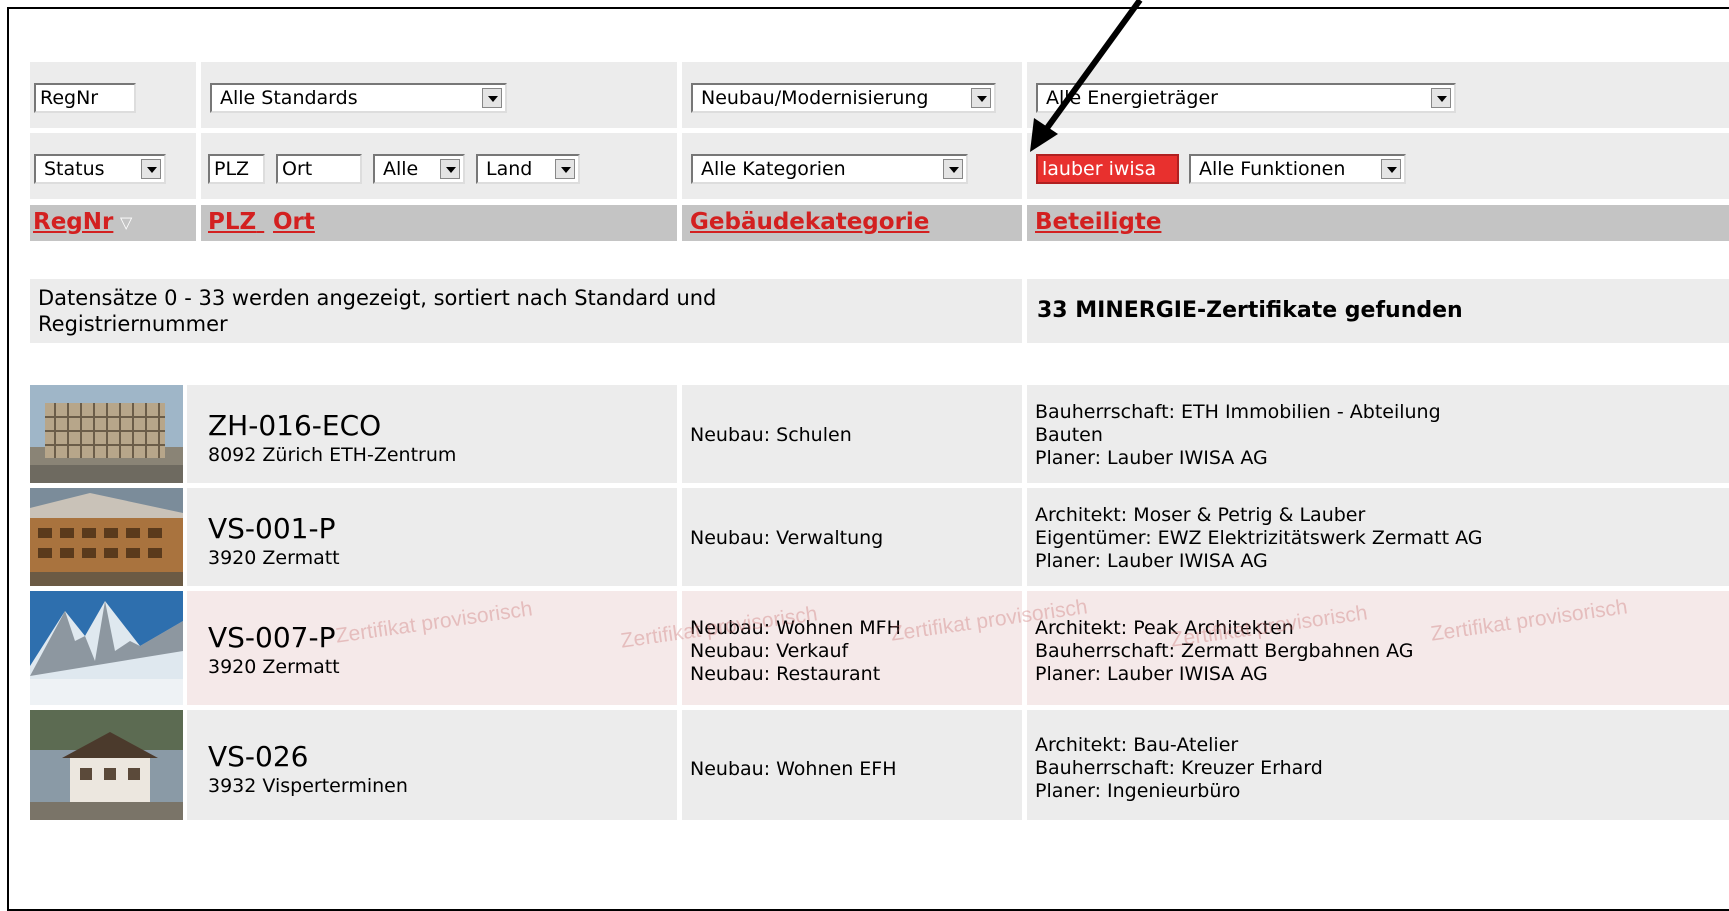  I want to click on regnr-input: RegNr, so click(85, 98).